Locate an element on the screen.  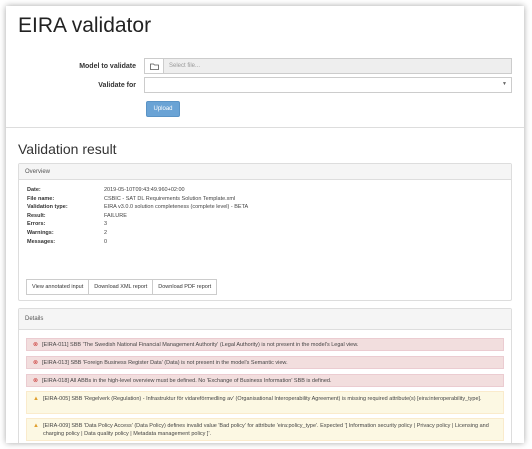
overview-key: Warnings: is located at coordinates (40, 232).